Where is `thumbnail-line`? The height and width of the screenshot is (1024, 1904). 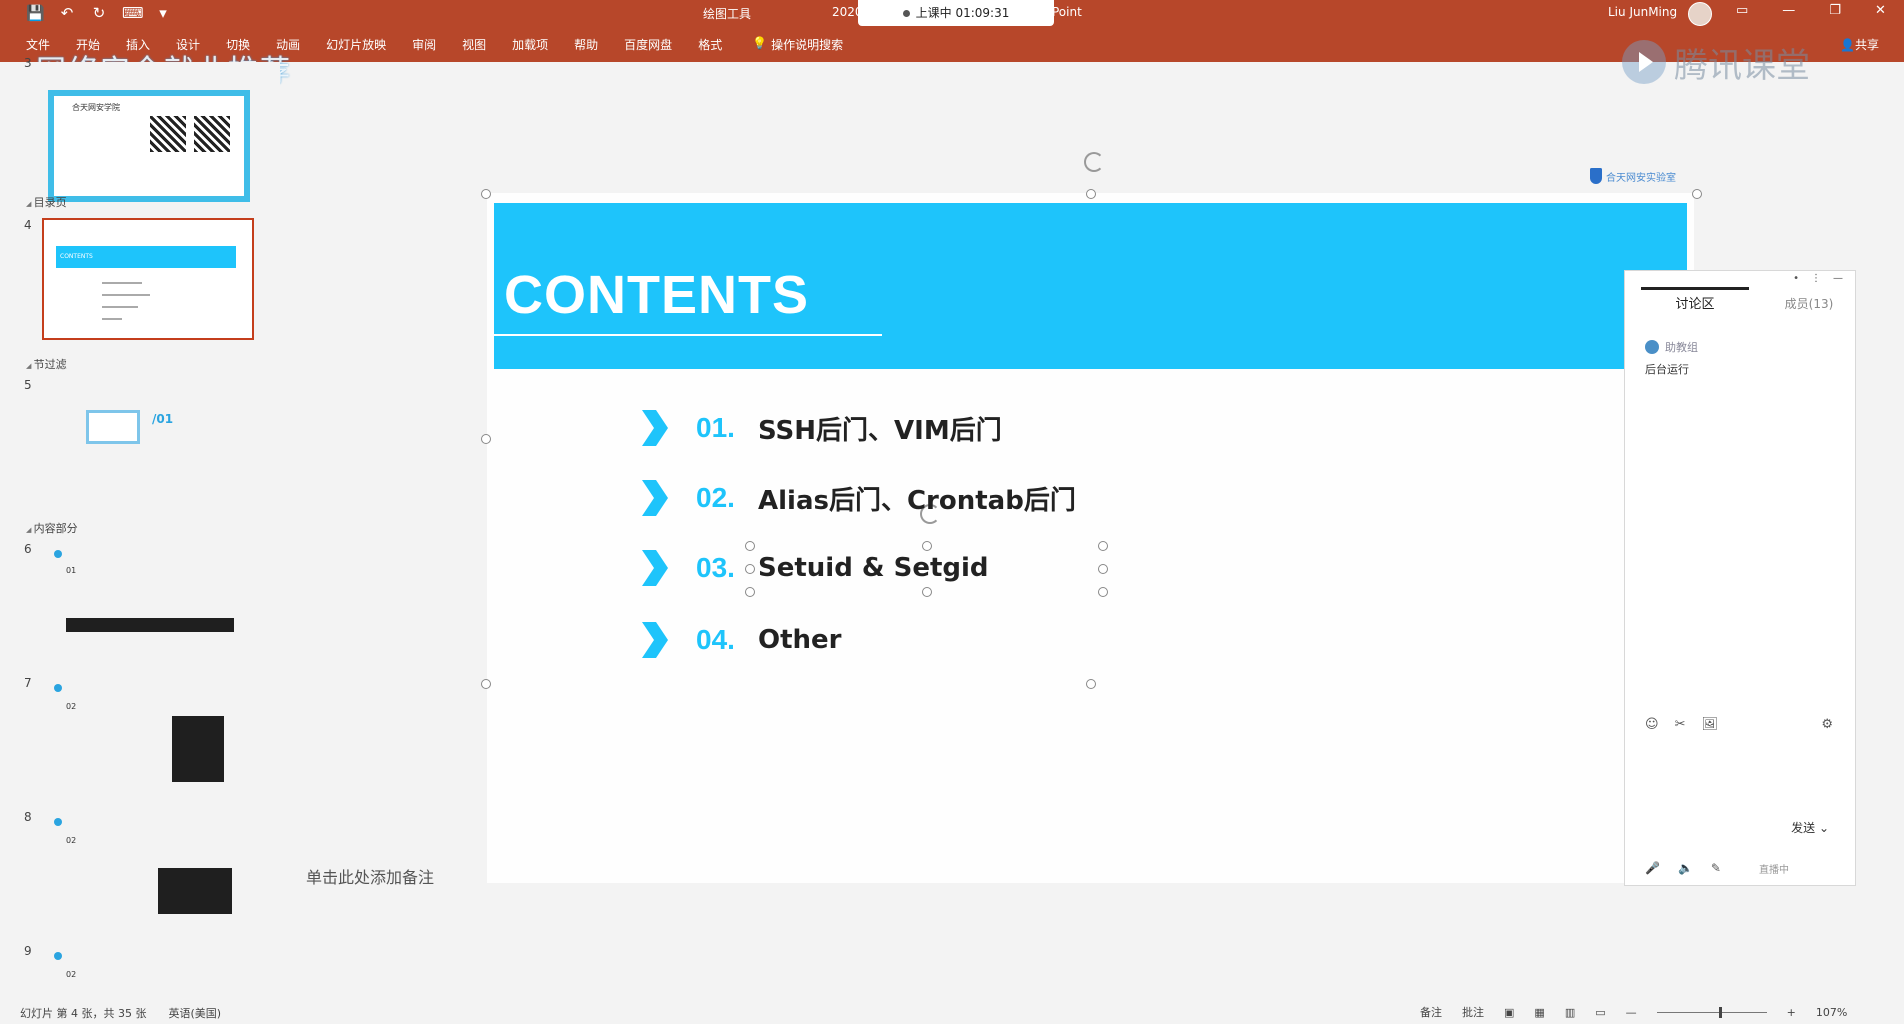
thumbnail-line is located at coordinates (112, 319).